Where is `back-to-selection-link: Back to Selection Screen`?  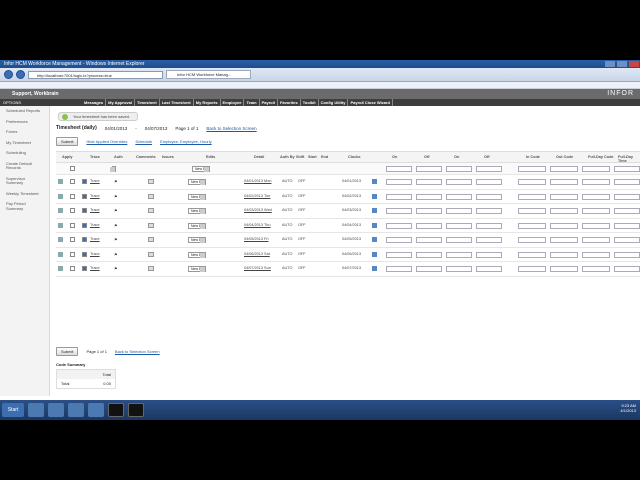 back-to-selection-link: Back to Selection Screen is located at coordinates (231, 128).